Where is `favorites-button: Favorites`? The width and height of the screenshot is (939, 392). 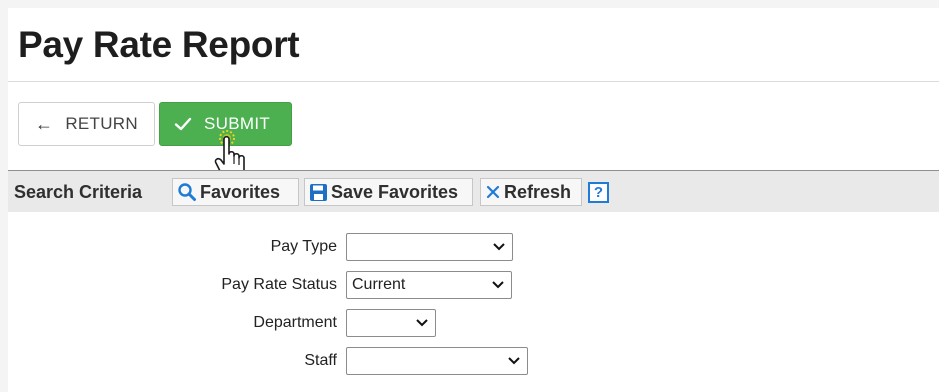
favorites-button: Favorites is located at coordinates (235, 192).